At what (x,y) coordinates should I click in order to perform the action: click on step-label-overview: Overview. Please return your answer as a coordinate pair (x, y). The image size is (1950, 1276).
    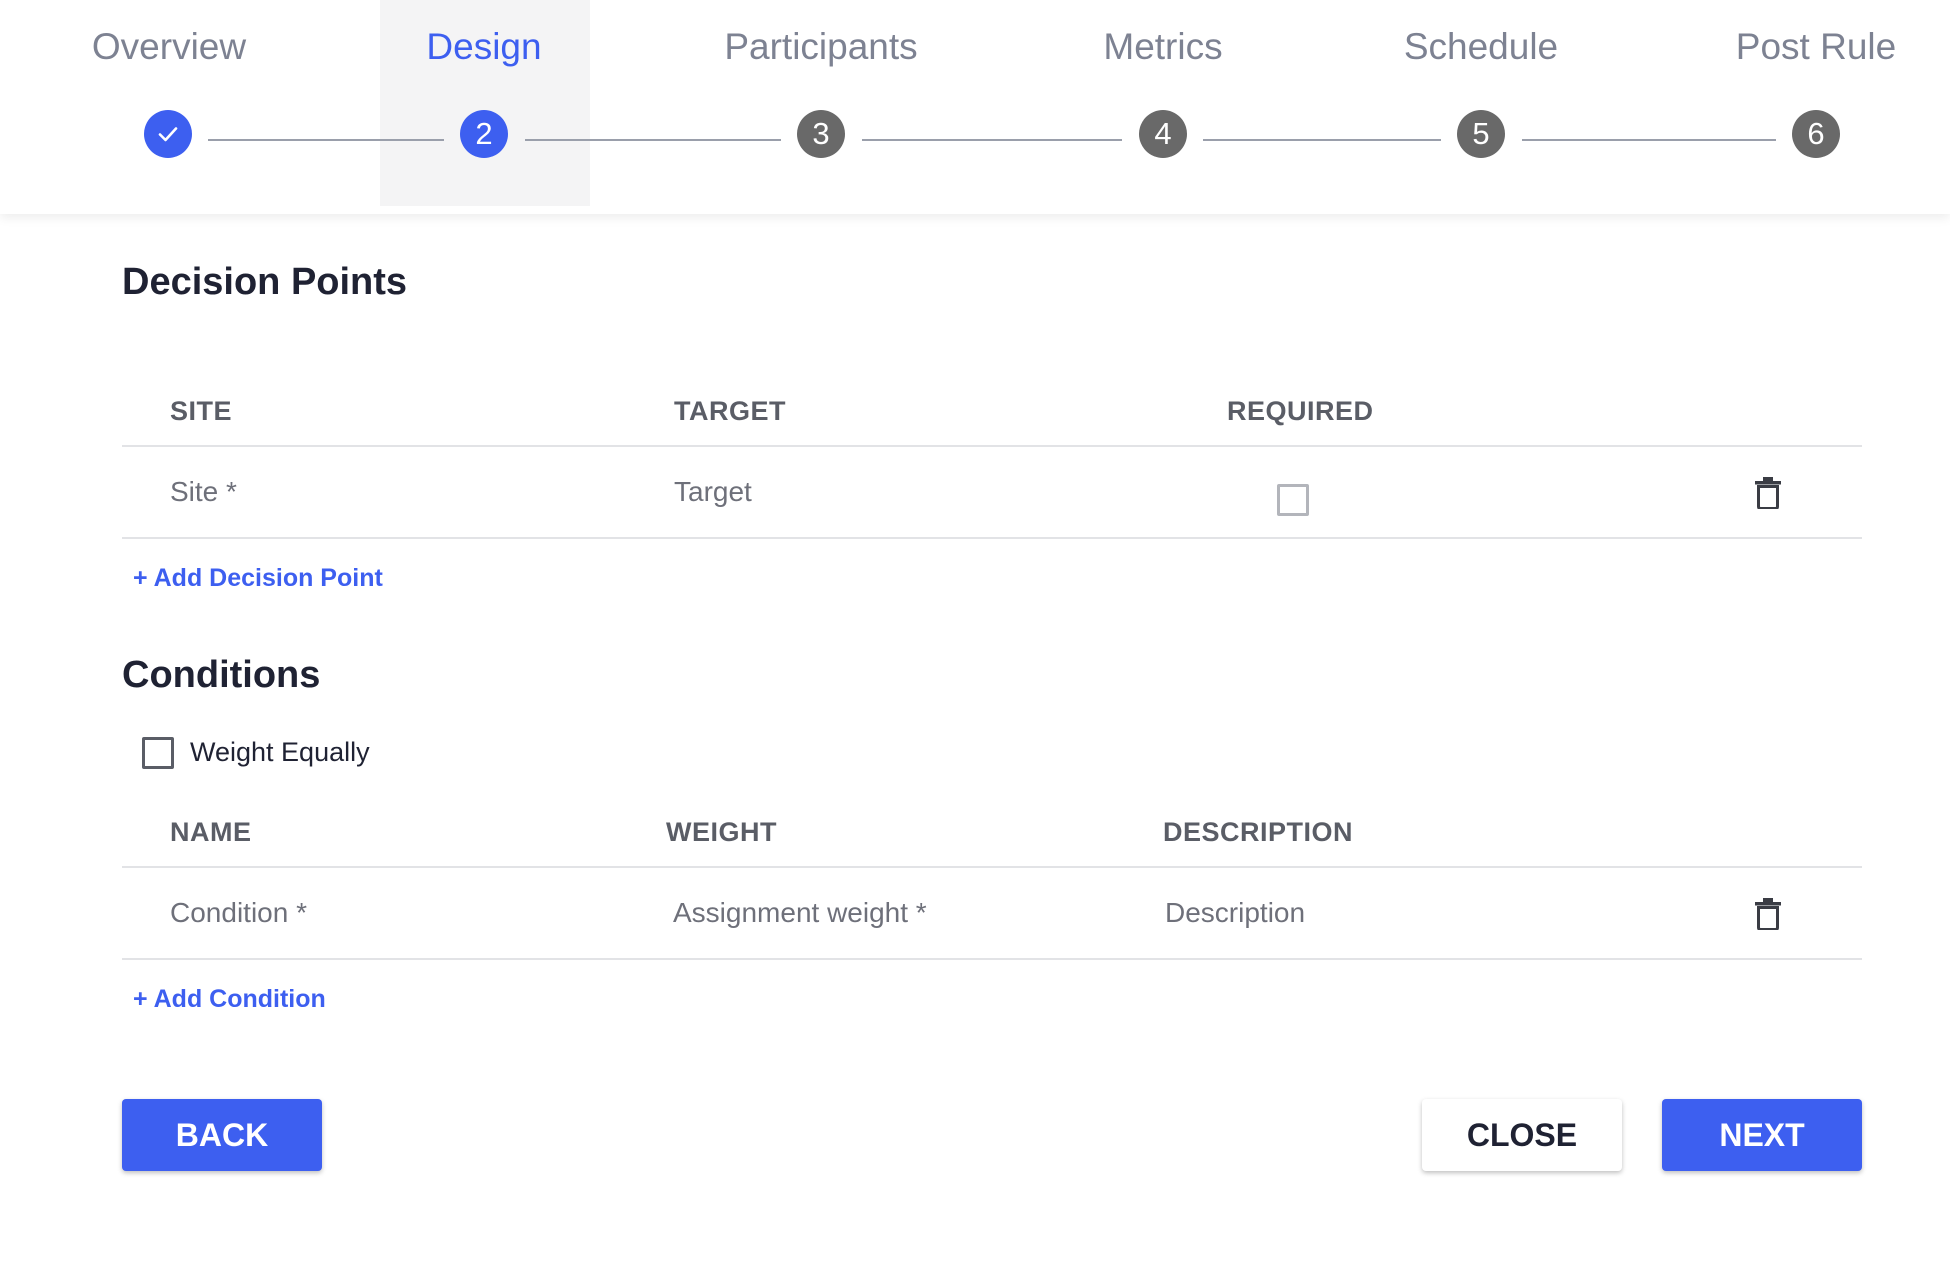
    Looking at the image, I should click on (169, 47).